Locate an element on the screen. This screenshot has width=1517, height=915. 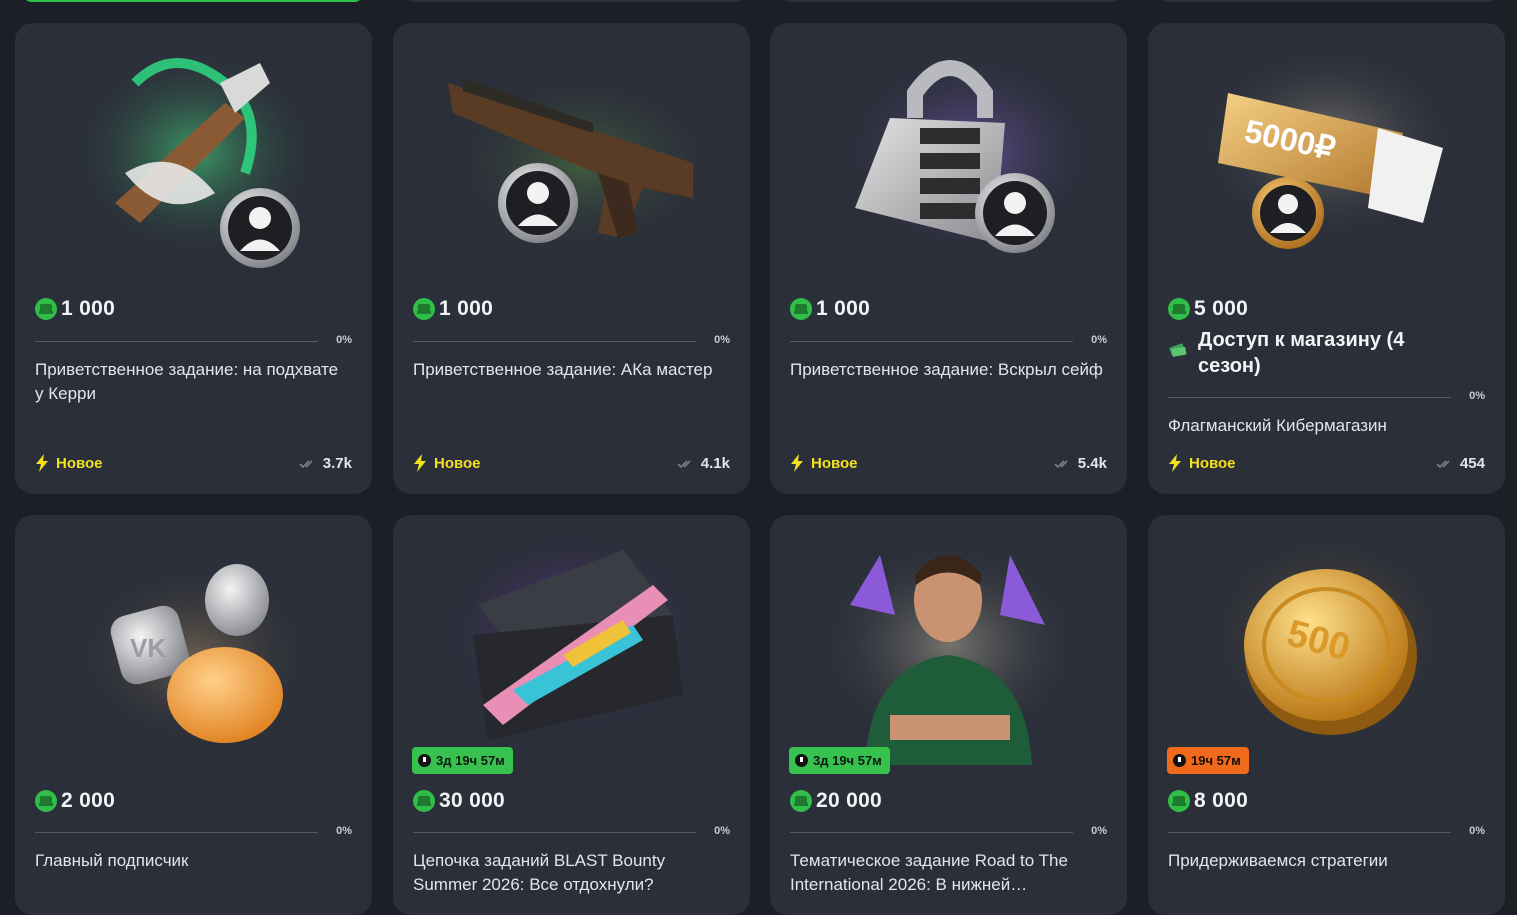
price-value: 30 000 is located at coordinates (472, 800).